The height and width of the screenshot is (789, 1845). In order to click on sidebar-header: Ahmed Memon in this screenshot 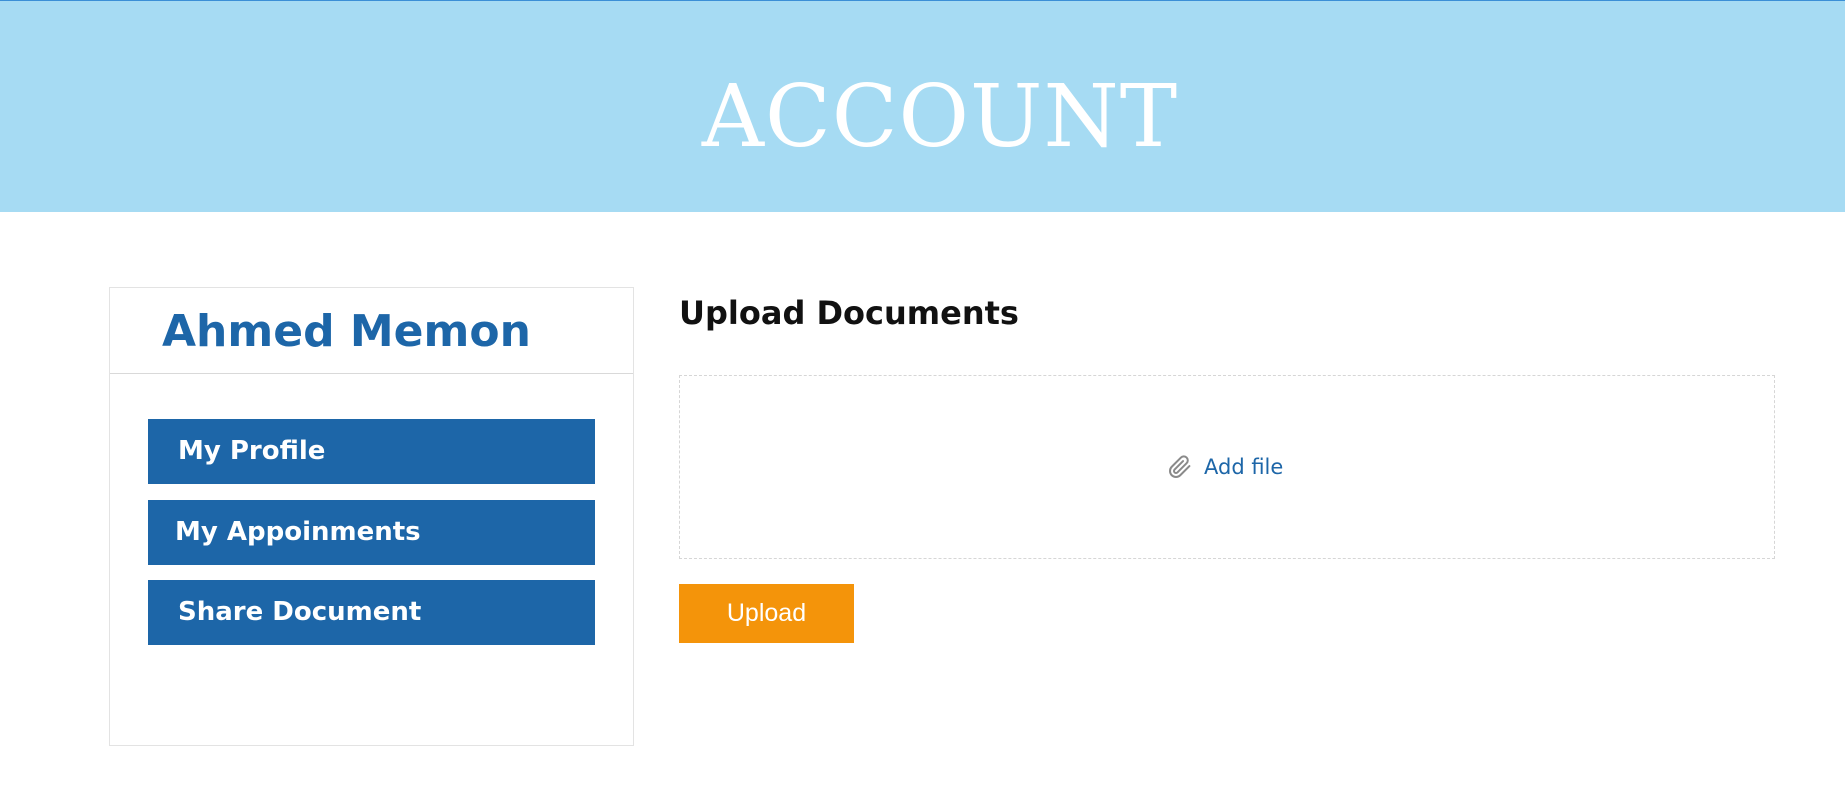, I will do `click(371, 331)`.